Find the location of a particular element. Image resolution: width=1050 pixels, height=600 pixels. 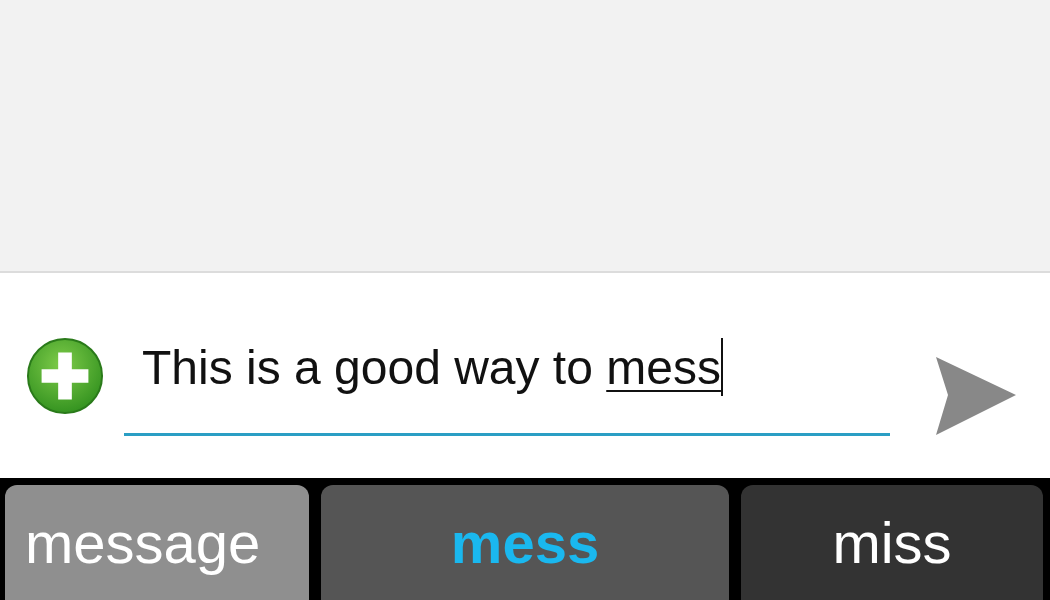

suggestion-chip: miss is located at coordinates (892, 542).